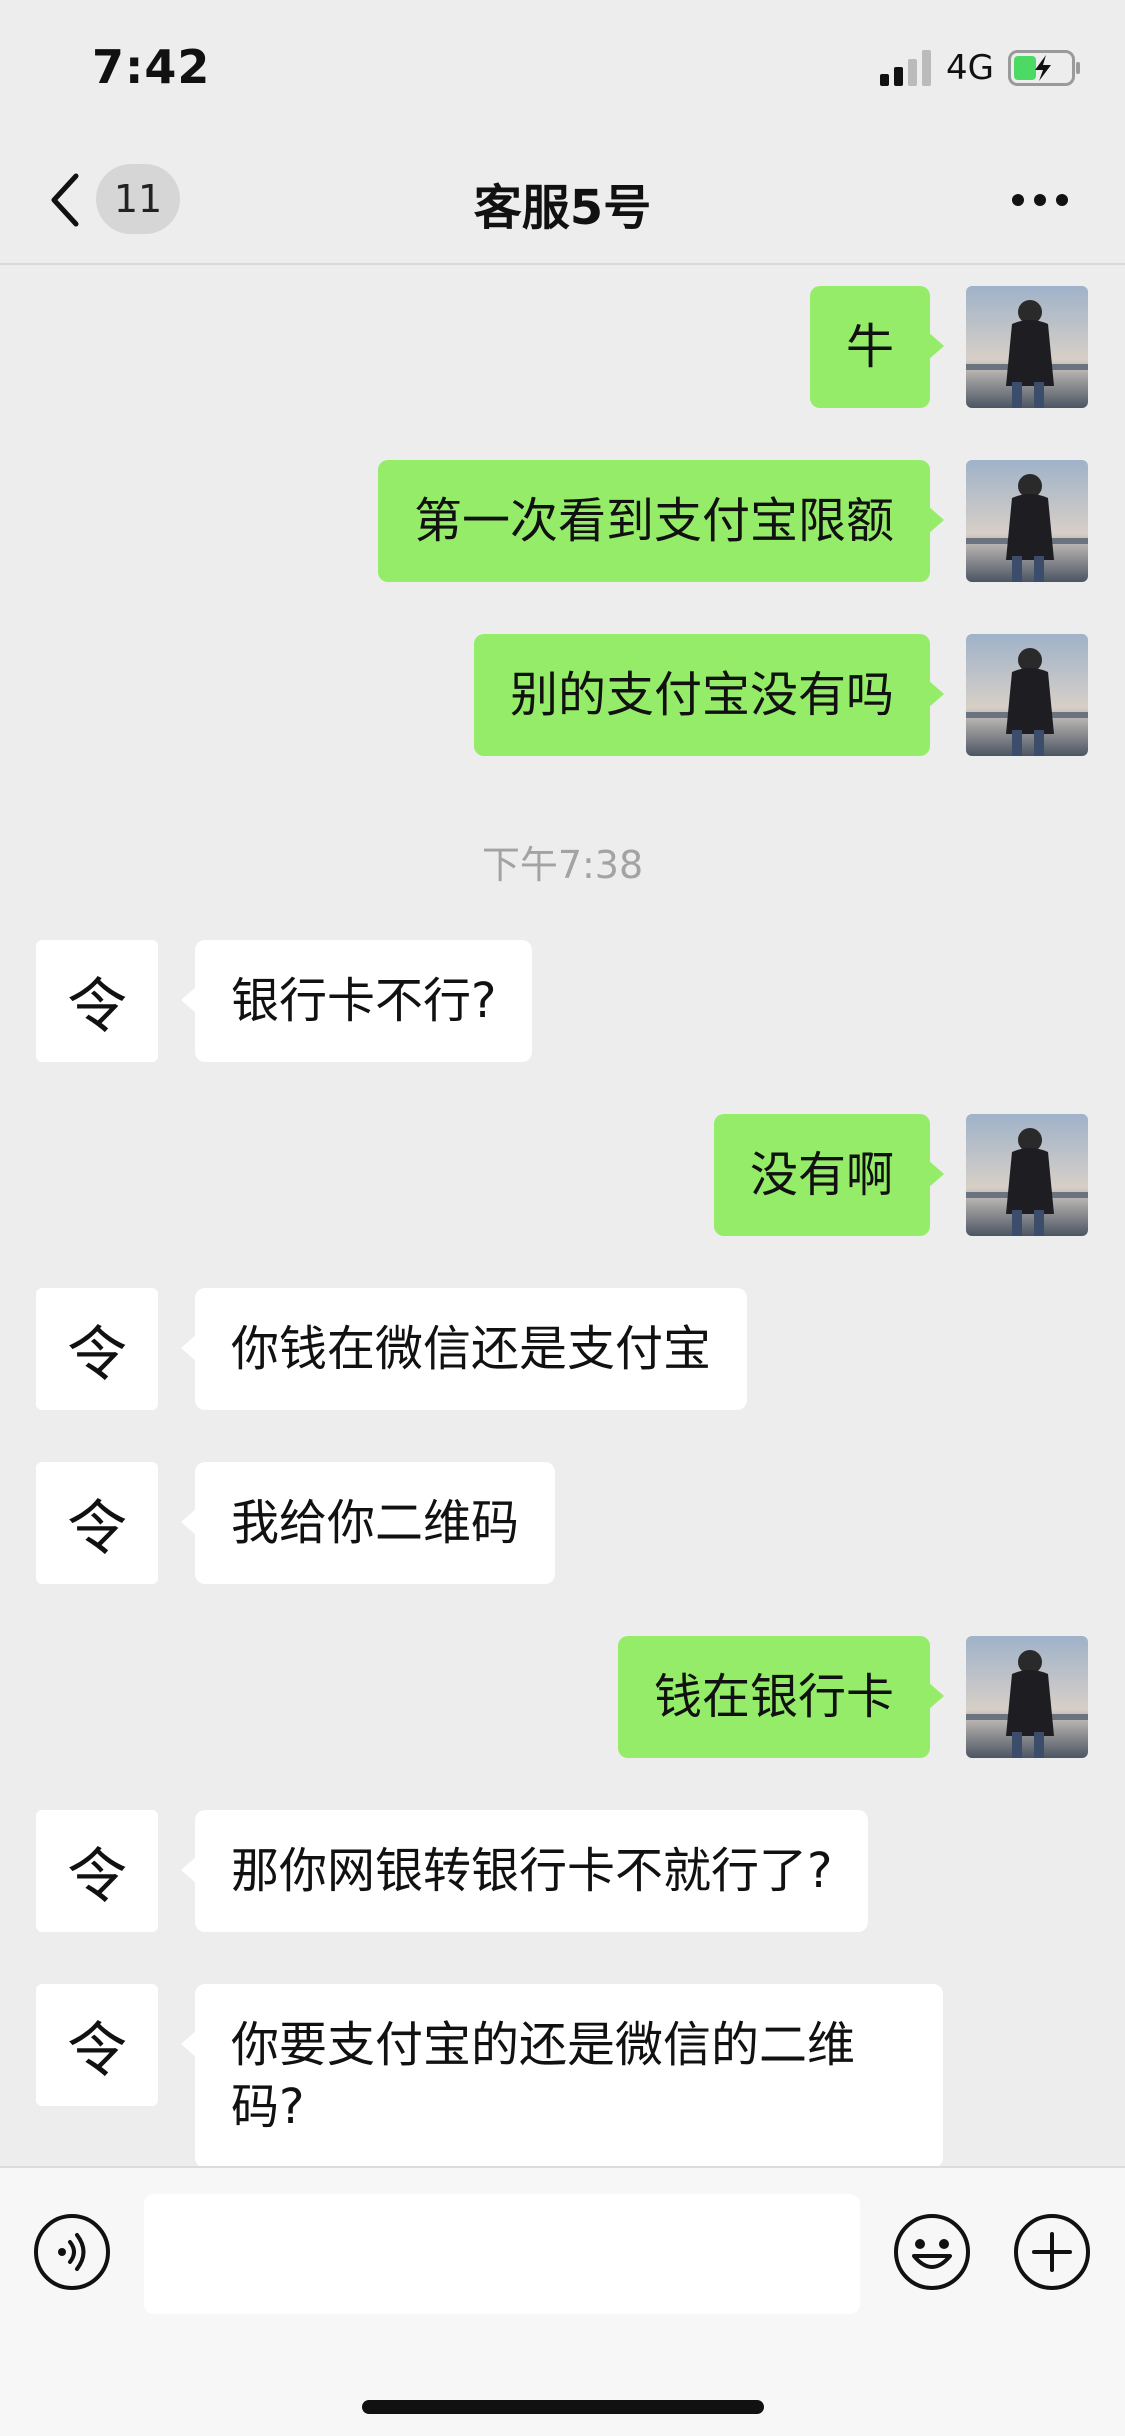 Image resolution: width=1125 pixels, height=2436 pixels. What do you see at coordinates (464, 1349) in the screenshot?
I see `message-bubble: 你钱在微信还是支付宝` at bounding box center [464, 1349].